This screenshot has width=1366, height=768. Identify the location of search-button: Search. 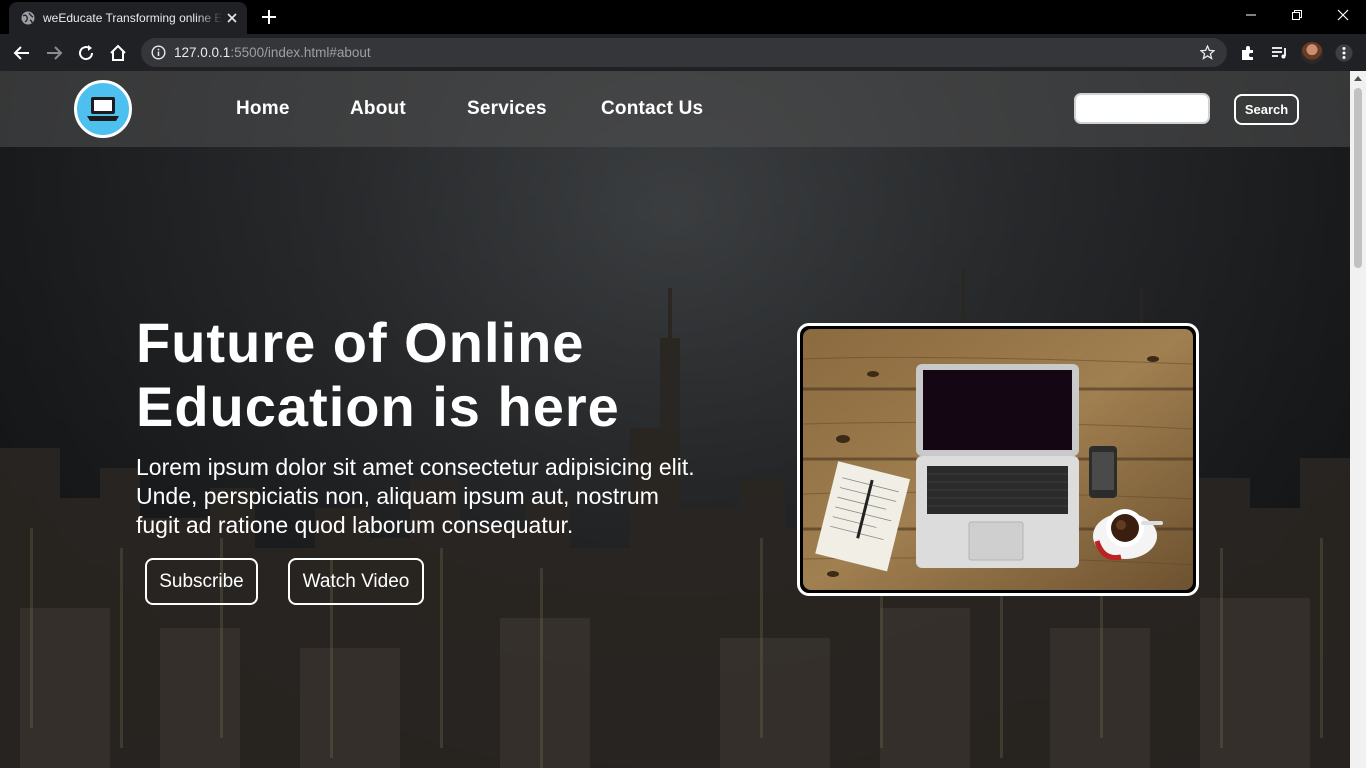
(1266, 109).